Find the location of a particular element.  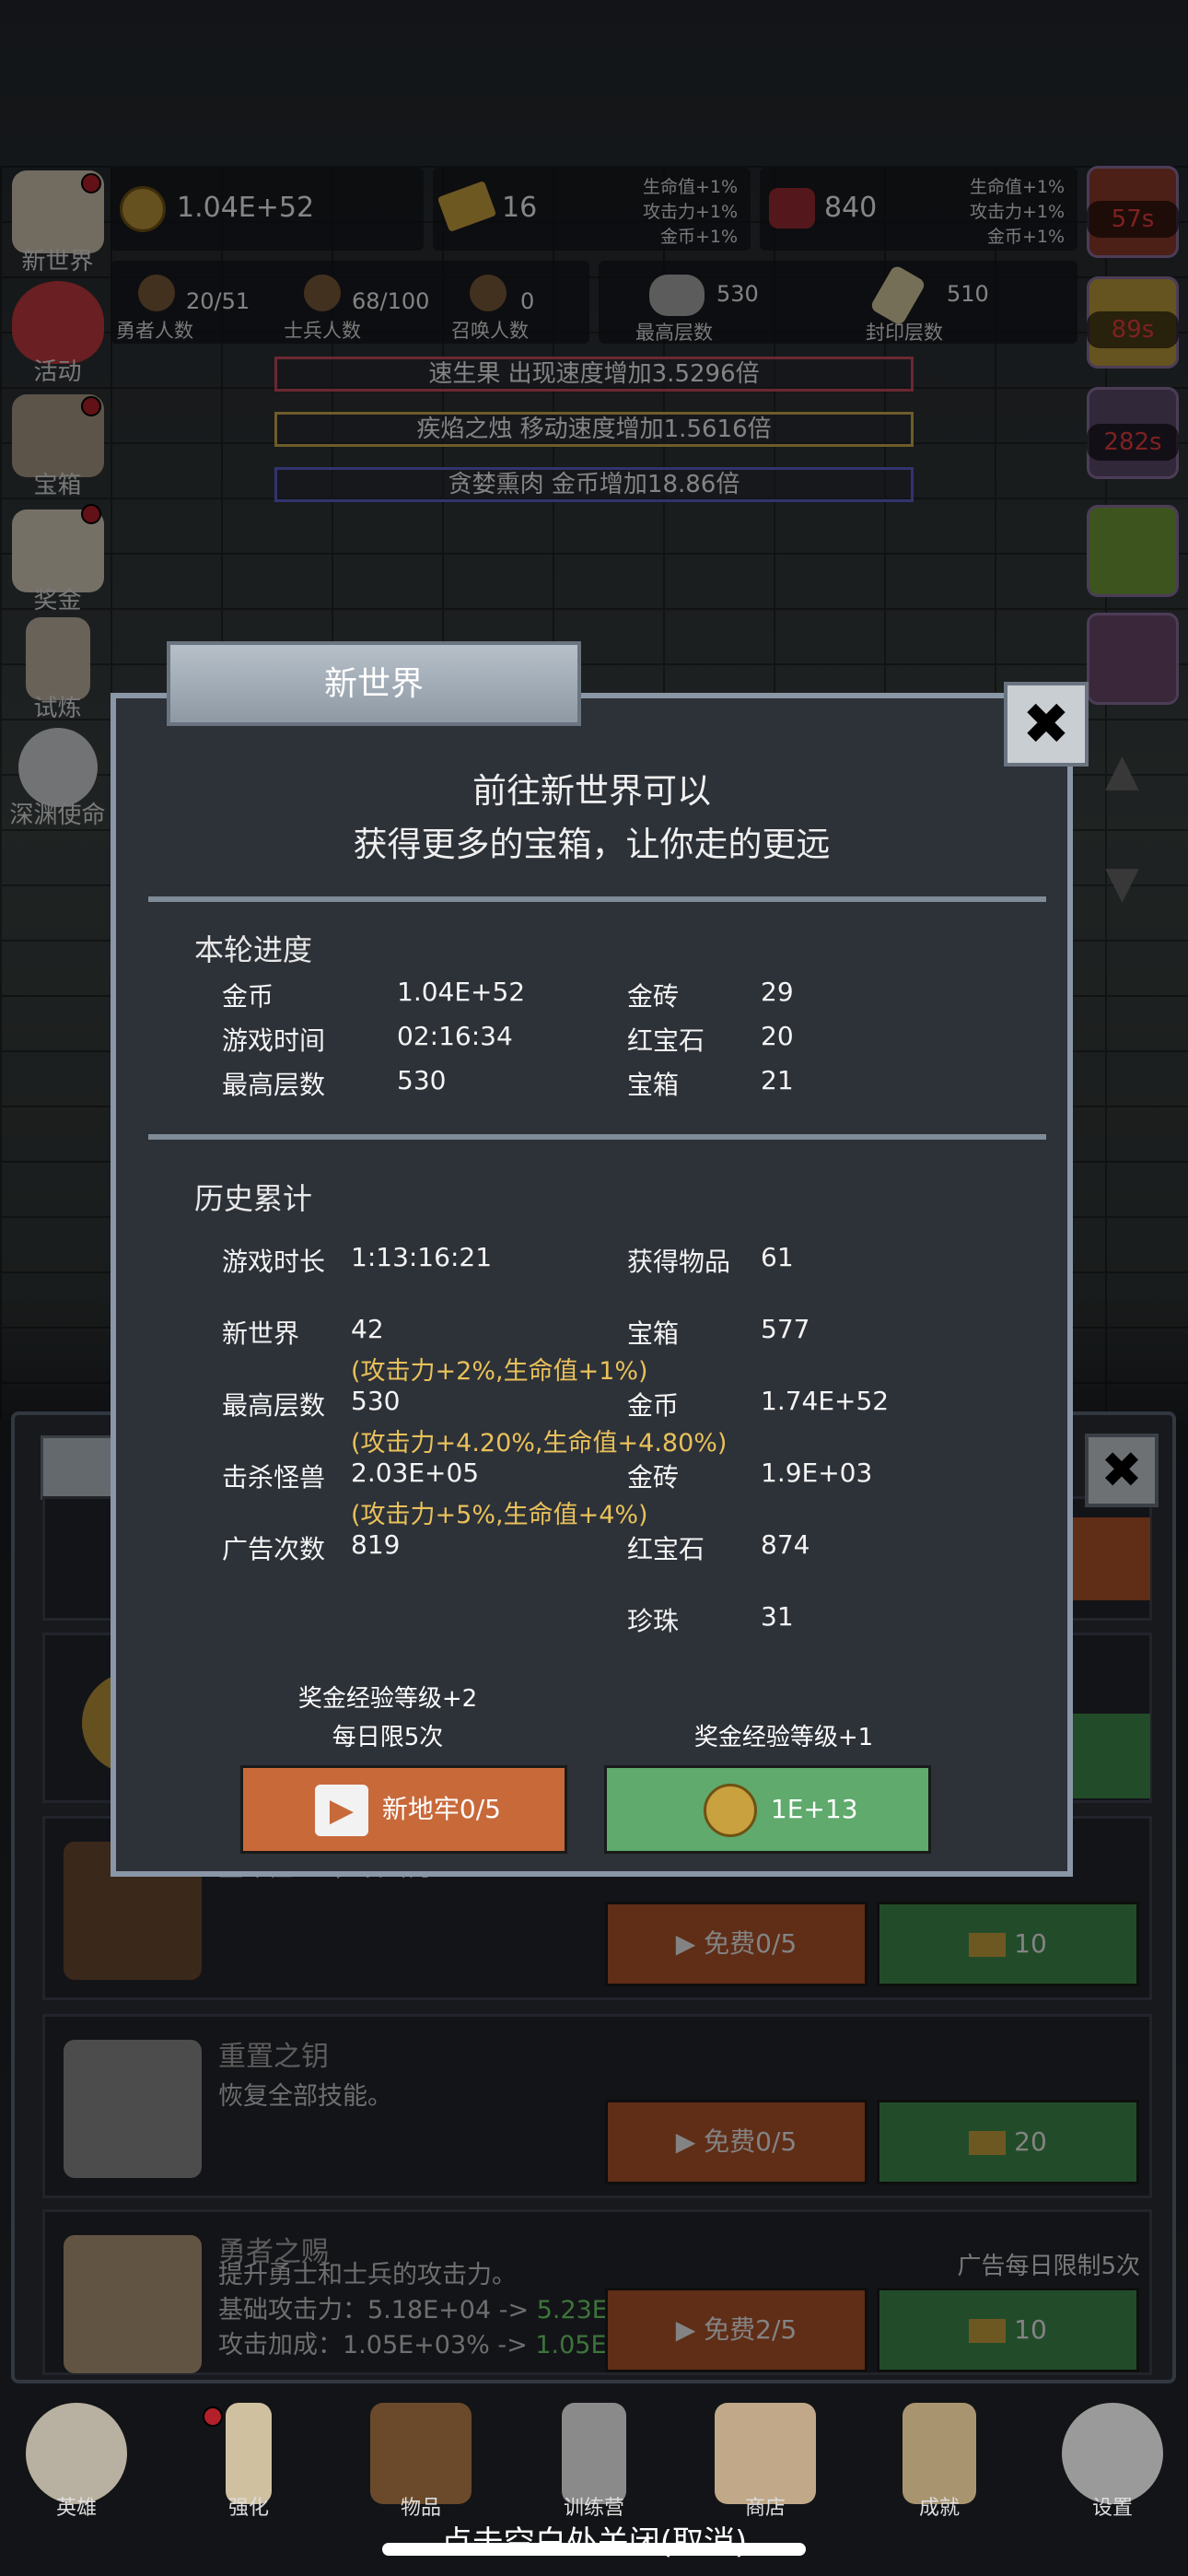

key-icon is located at coordinates (939, 2453).